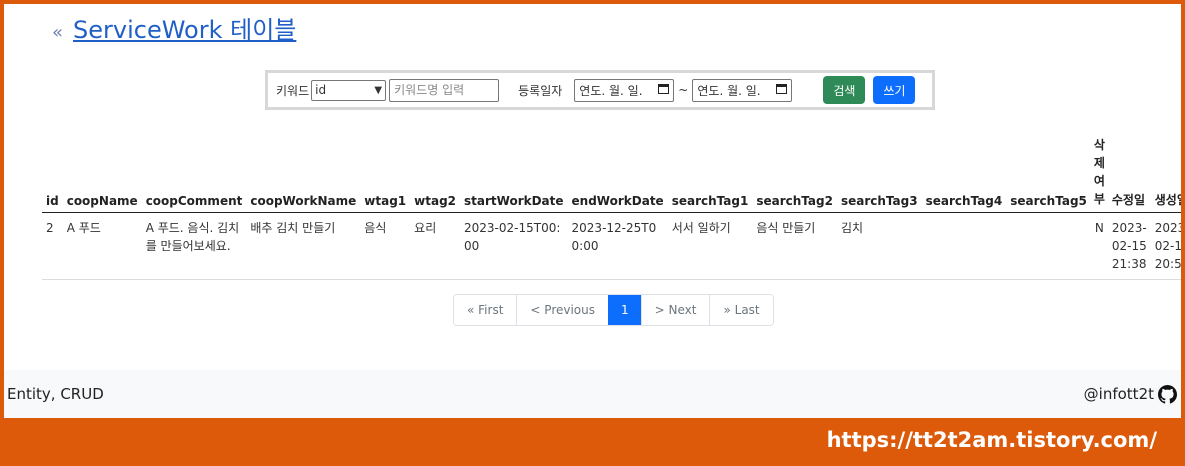 The image size is (1185, 466). What do you see at coordinates (562, 310) in the screenshot?
I see `page-previous: < Previous` at bounding box center [562, 310].